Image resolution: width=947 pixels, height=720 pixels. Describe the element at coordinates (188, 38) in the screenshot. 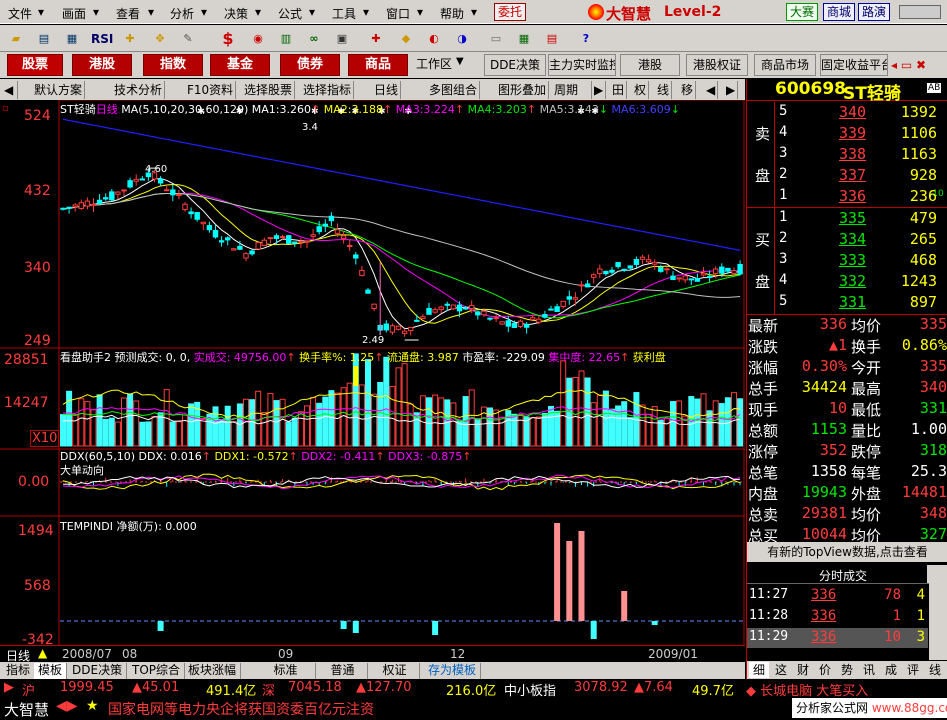

I see `pencil-icon: ✎` at that location.